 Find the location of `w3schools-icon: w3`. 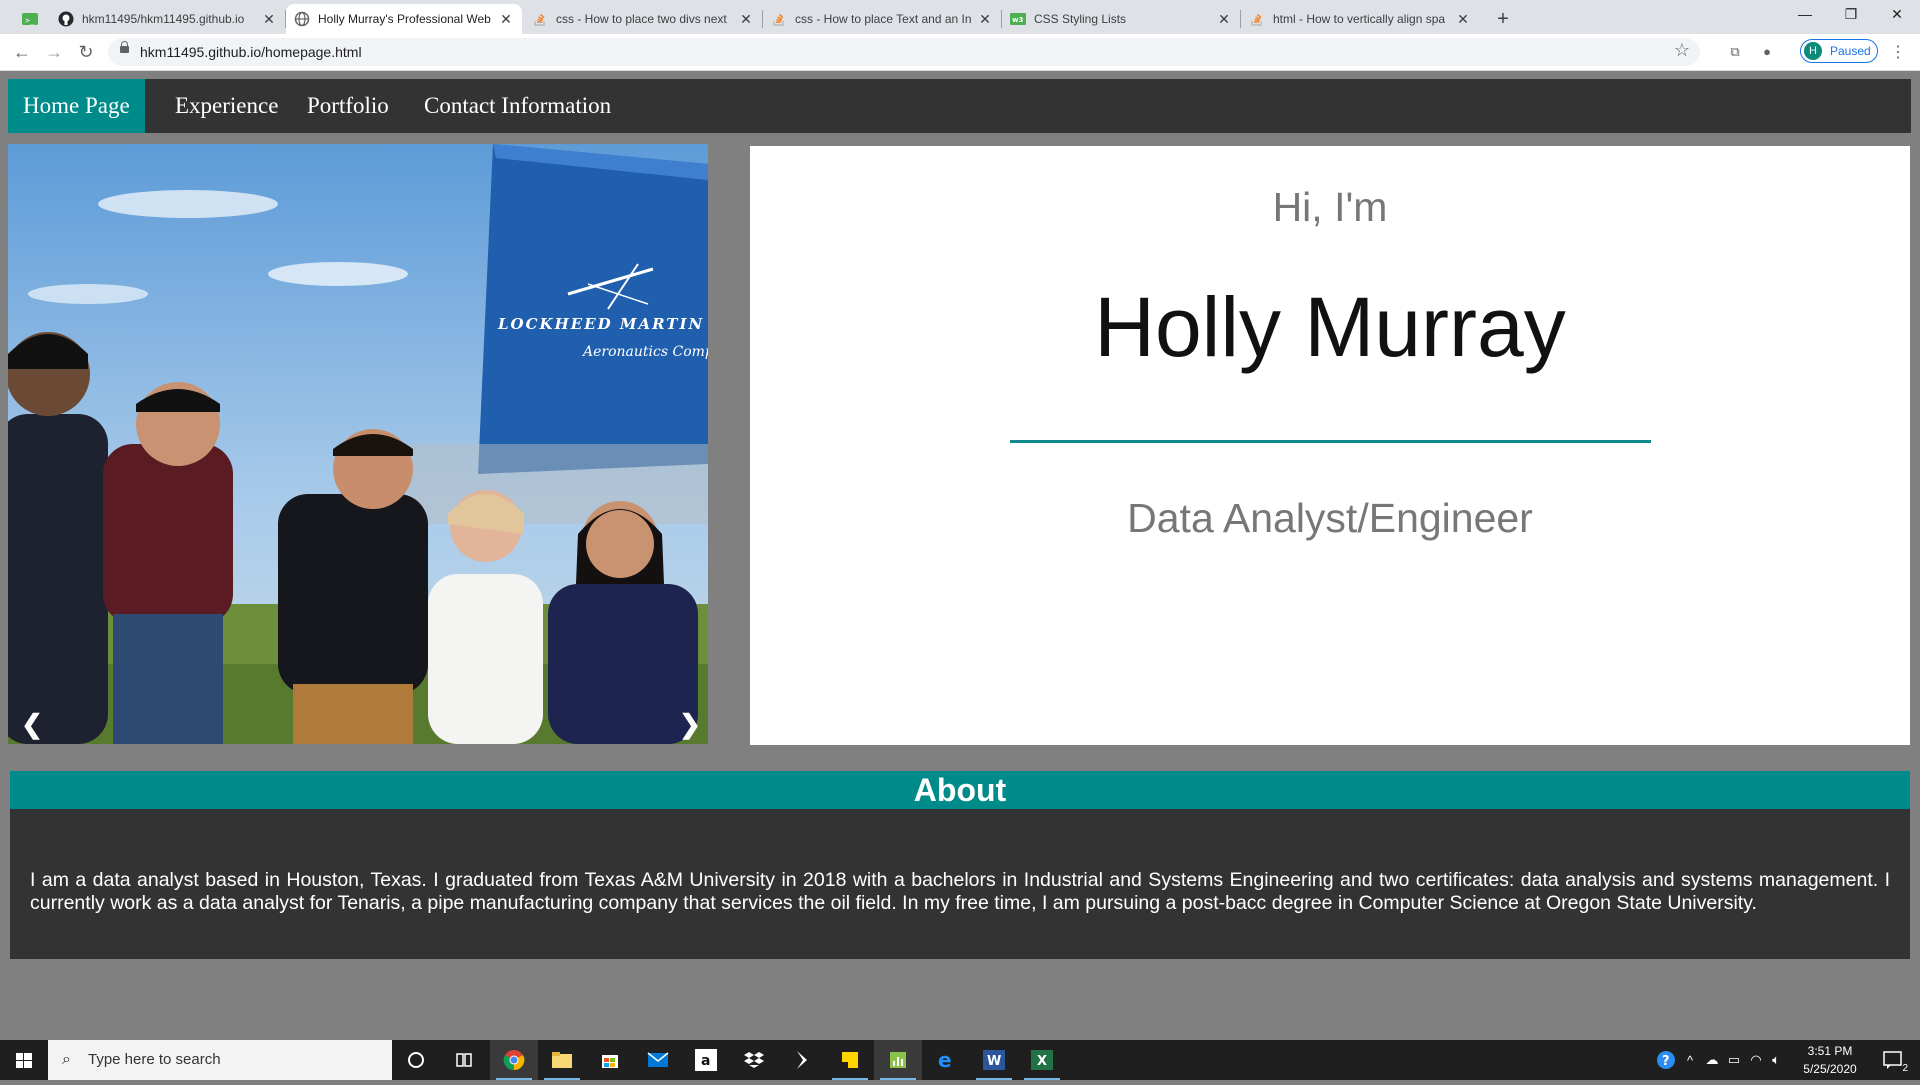

w3schools-icon: w3 is located at coordinates (1018, 19).